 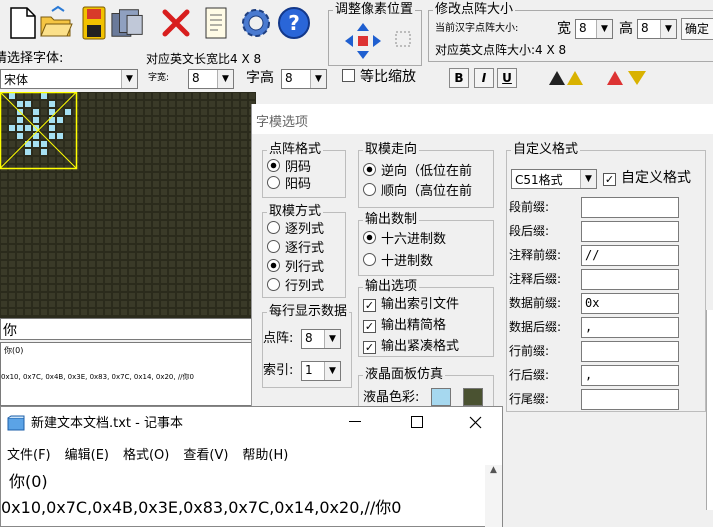 What do you see at coordinates (69, 79) in the screenshot?
I see `font-select: 宋体 ▼` at bounding box center [69, 79].